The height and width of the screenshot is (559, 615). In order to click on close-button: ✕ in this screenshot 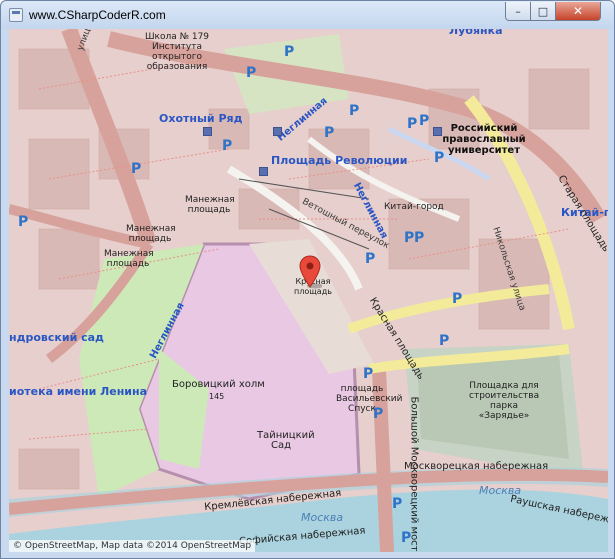, I will do `click(578, 11)`.